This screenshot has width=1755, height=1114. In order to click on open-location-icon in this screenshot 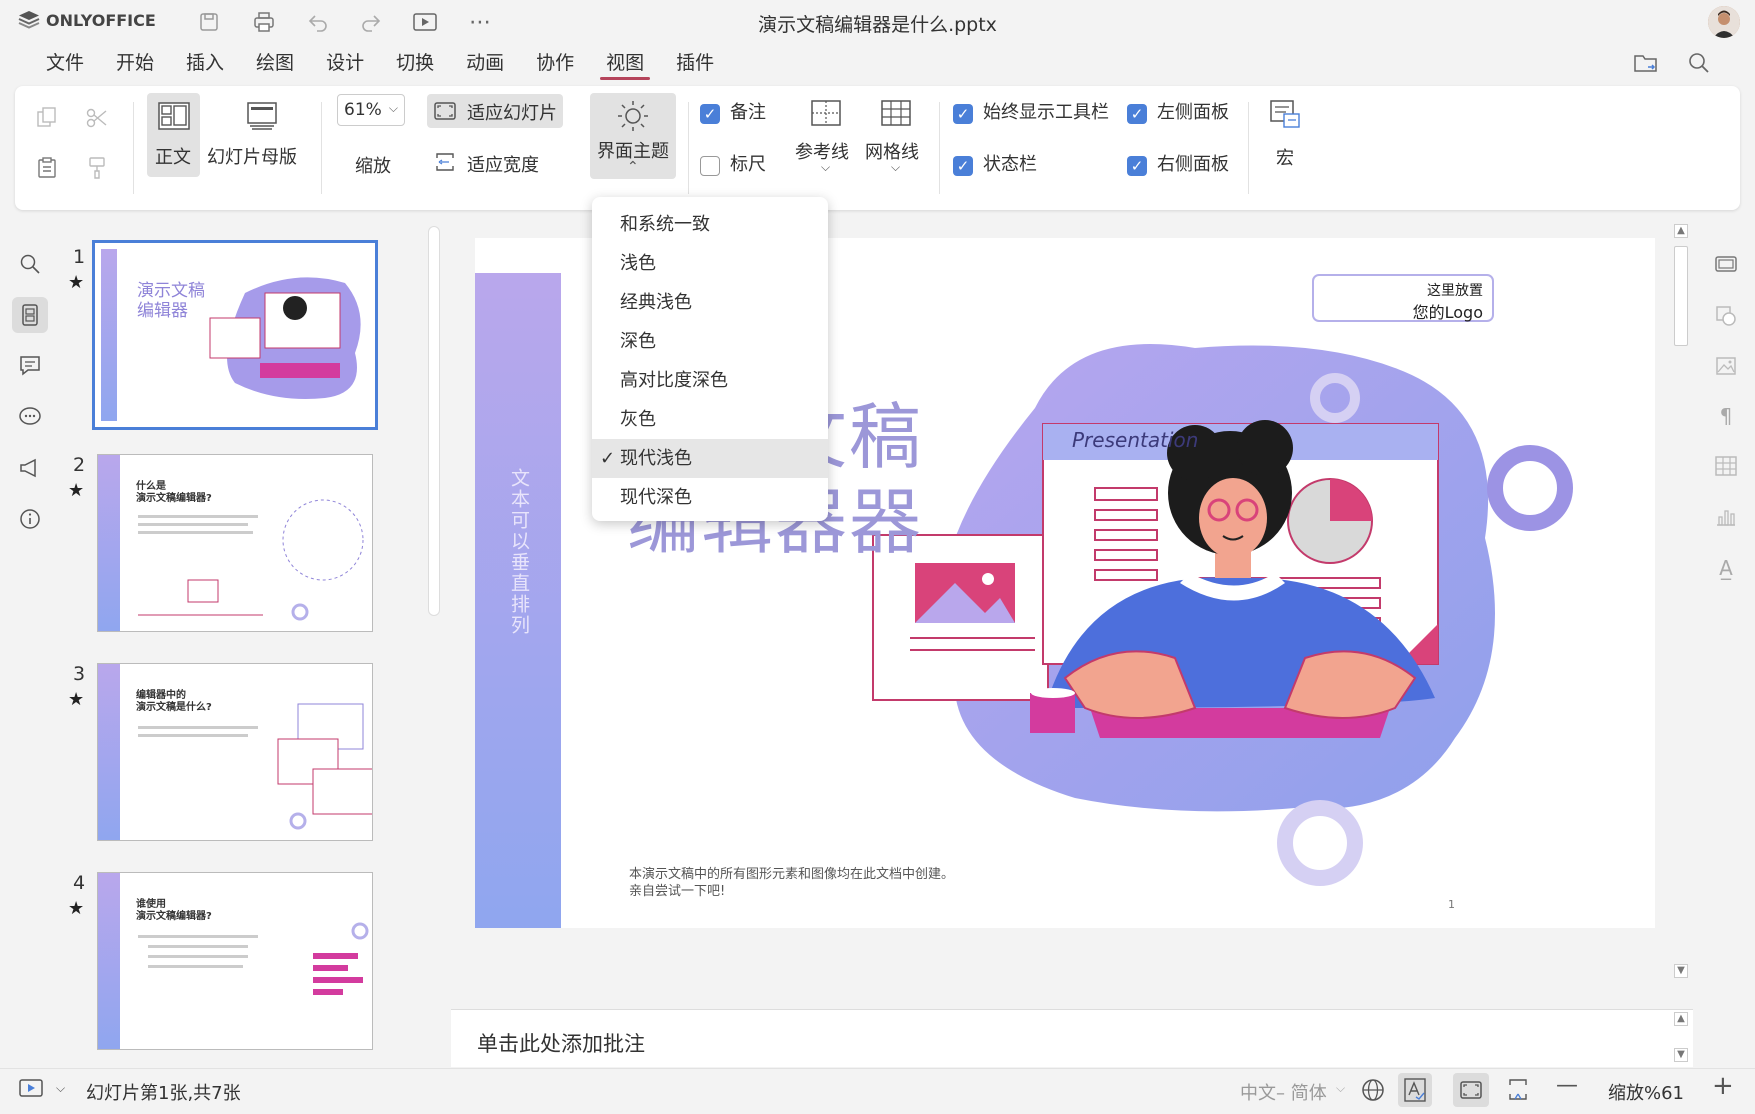, I will do `click(1647, 65)`.